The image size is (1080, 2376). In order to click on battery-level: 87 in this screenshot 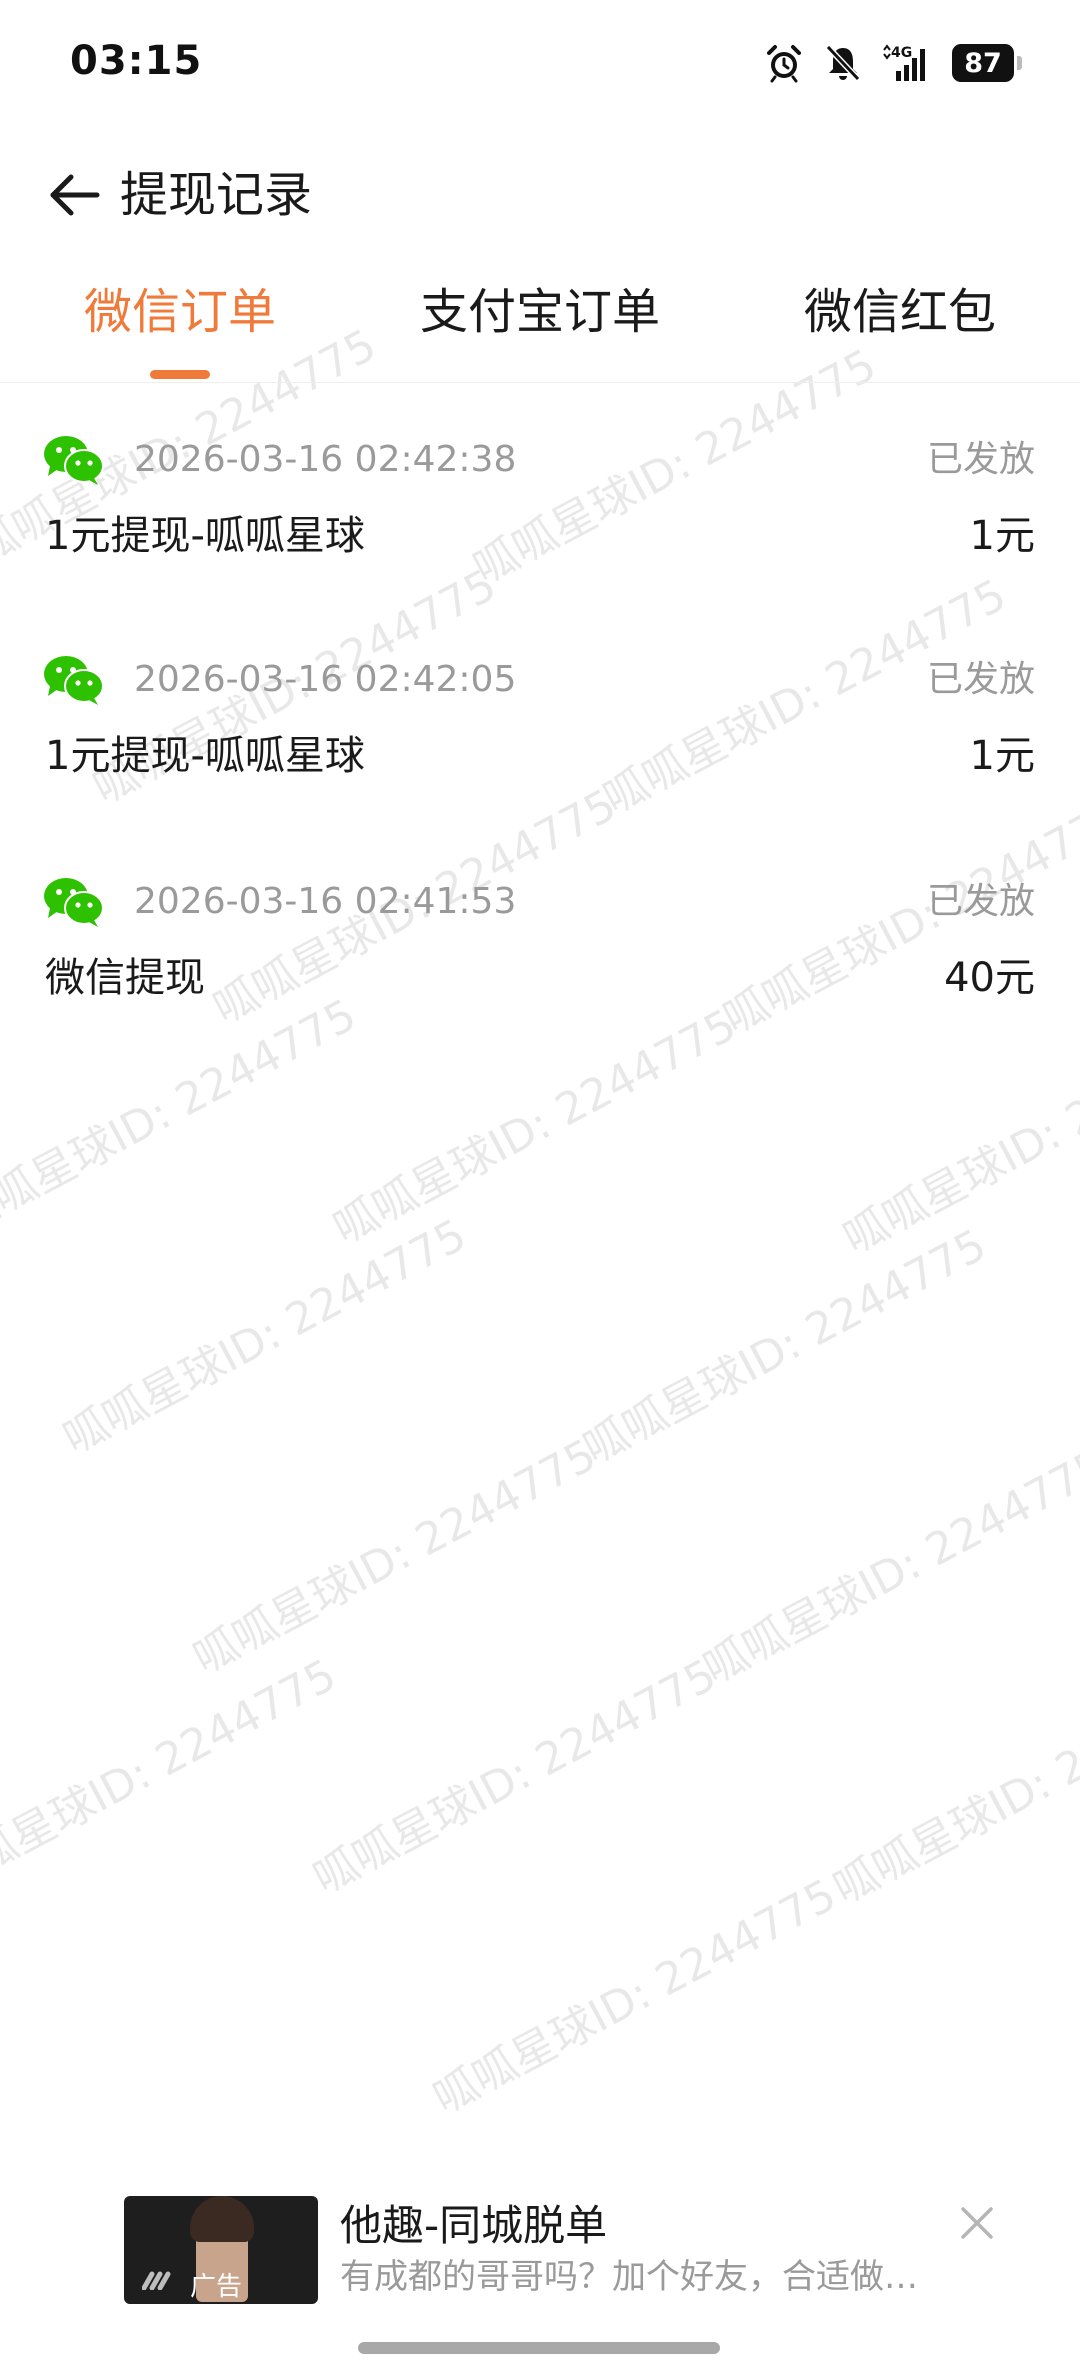, I will do `click(983, 63)`.